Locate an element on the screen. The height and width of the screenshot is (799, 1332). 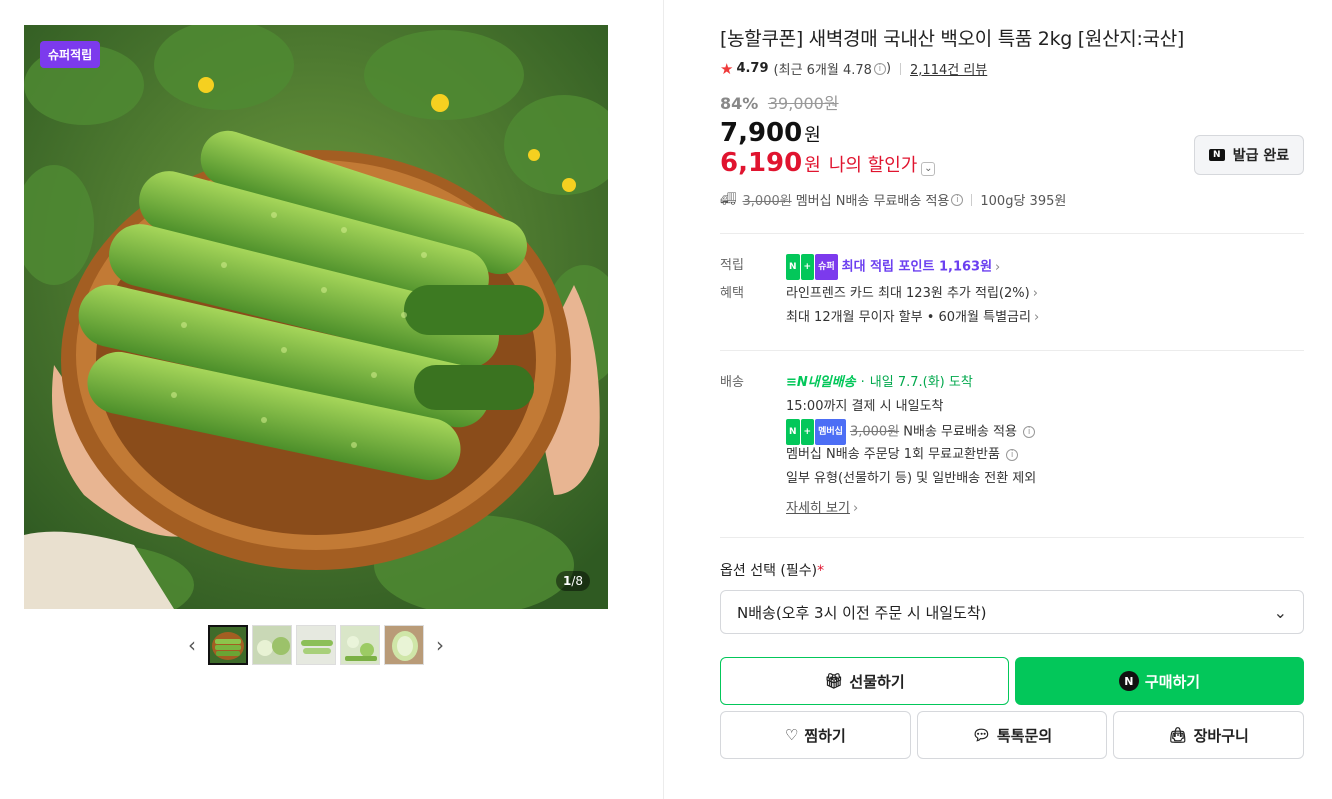
naver-coupon-icon: N is located at coordinates (1216, 155).